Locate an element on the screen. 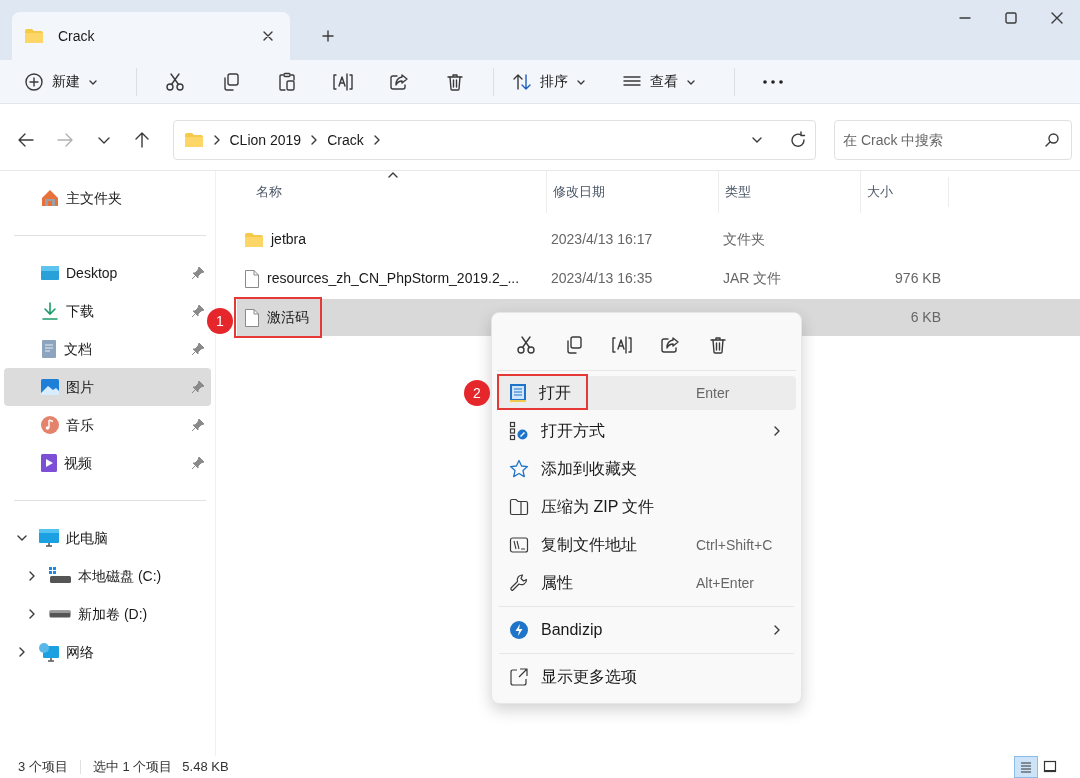 This screenshot has width=1080, height=778. rename-icon is located at coordinates (343, 81).